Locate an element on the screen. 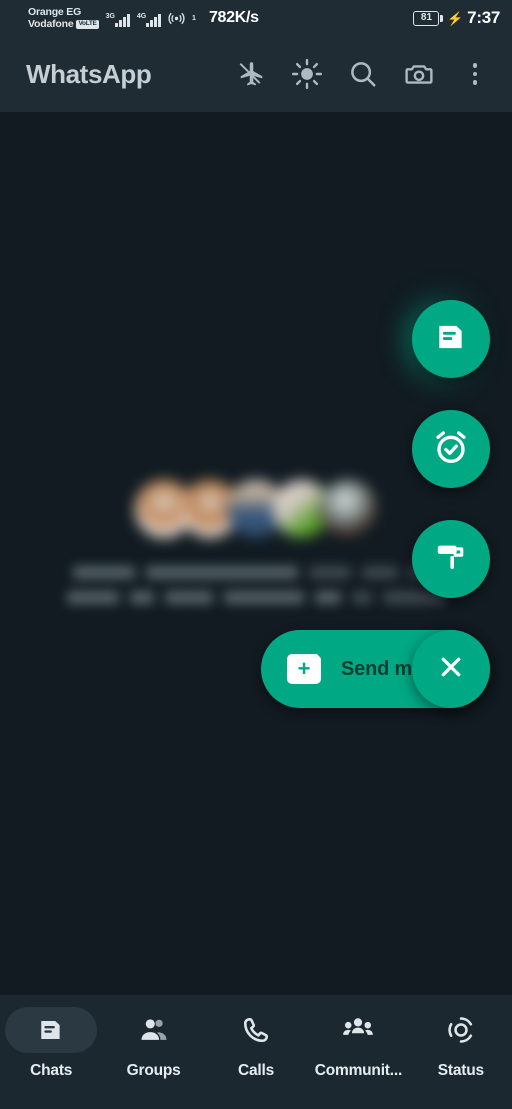 The image size is (512, 1109). sim2-signal: 4G is located at coordinates (149, 18).